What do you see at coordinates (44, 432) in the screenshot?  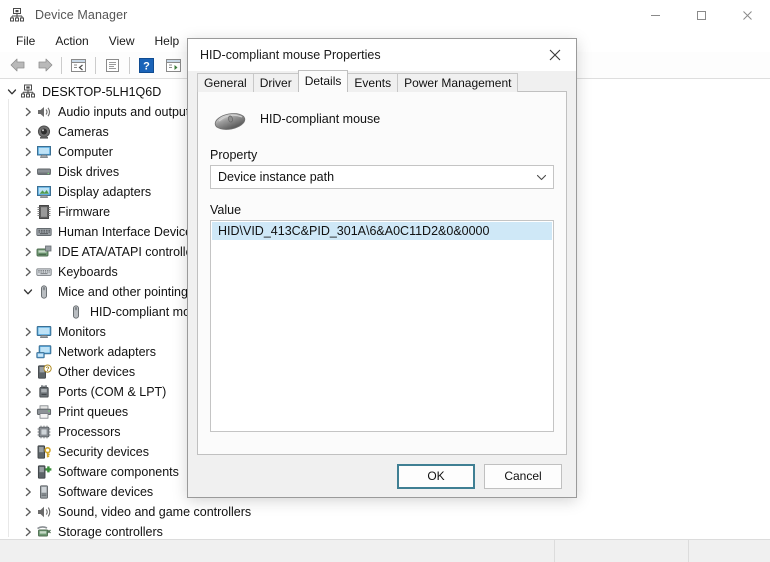 I see `processor-icon` at bounding box center [44, 432].